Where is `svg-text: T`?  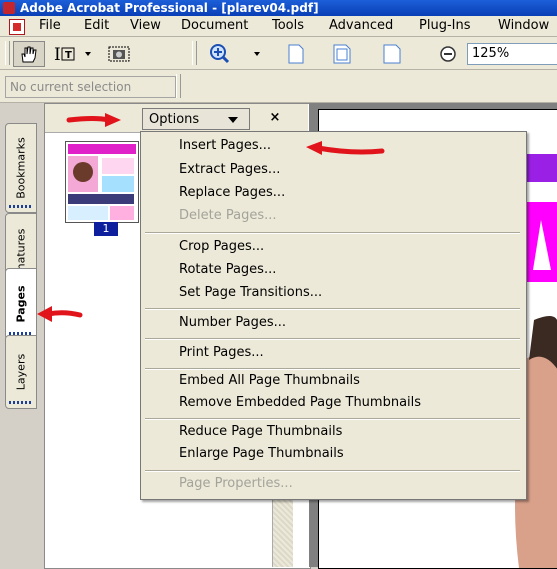 svg-text: T is located at coordinates (68, 55).